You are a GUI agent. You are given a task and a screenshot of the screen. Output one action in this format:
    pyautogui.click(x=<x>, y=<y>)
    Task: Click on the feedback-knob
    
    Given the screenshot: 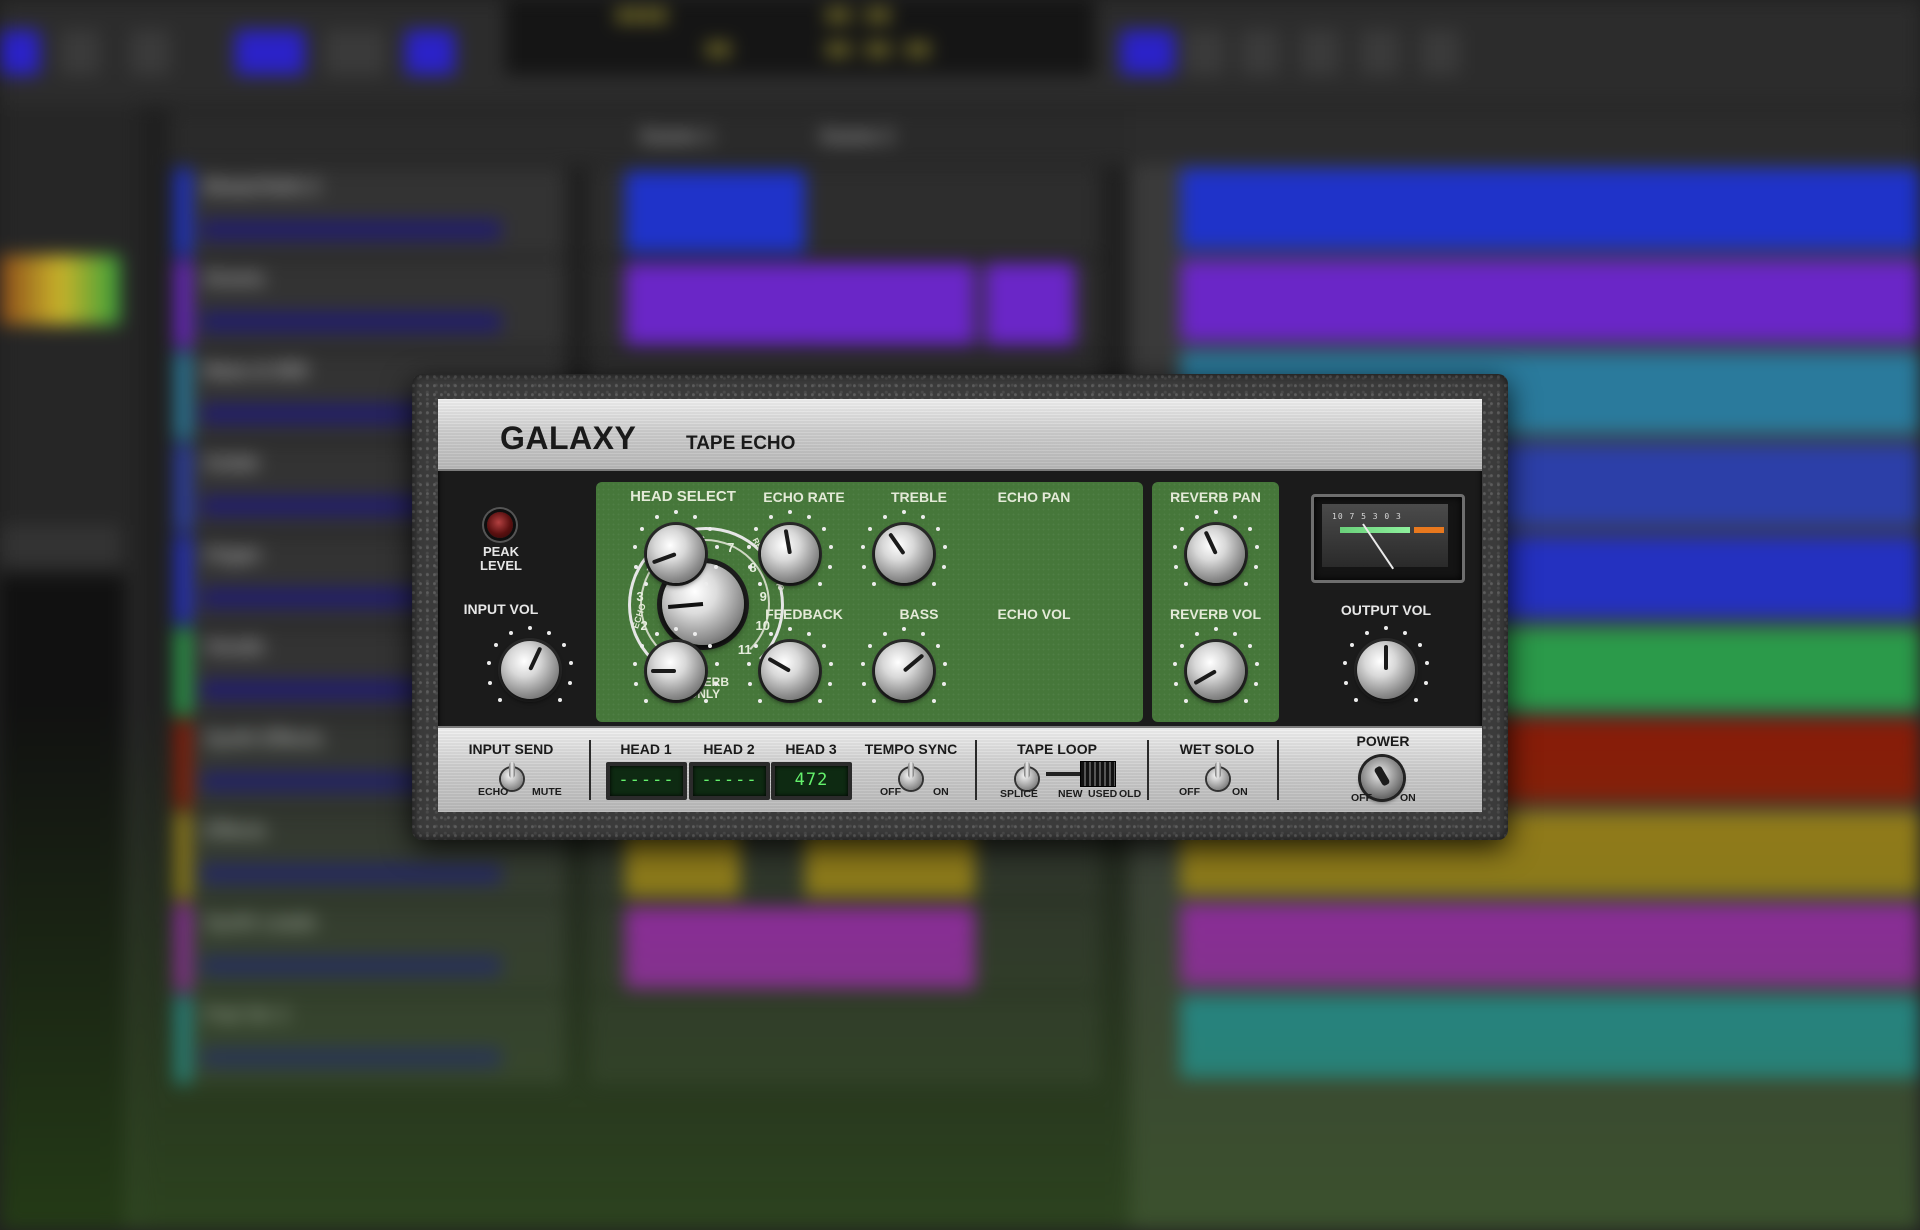 What is the action you would take?
    pyautogui.click(x=676, y=671)
    